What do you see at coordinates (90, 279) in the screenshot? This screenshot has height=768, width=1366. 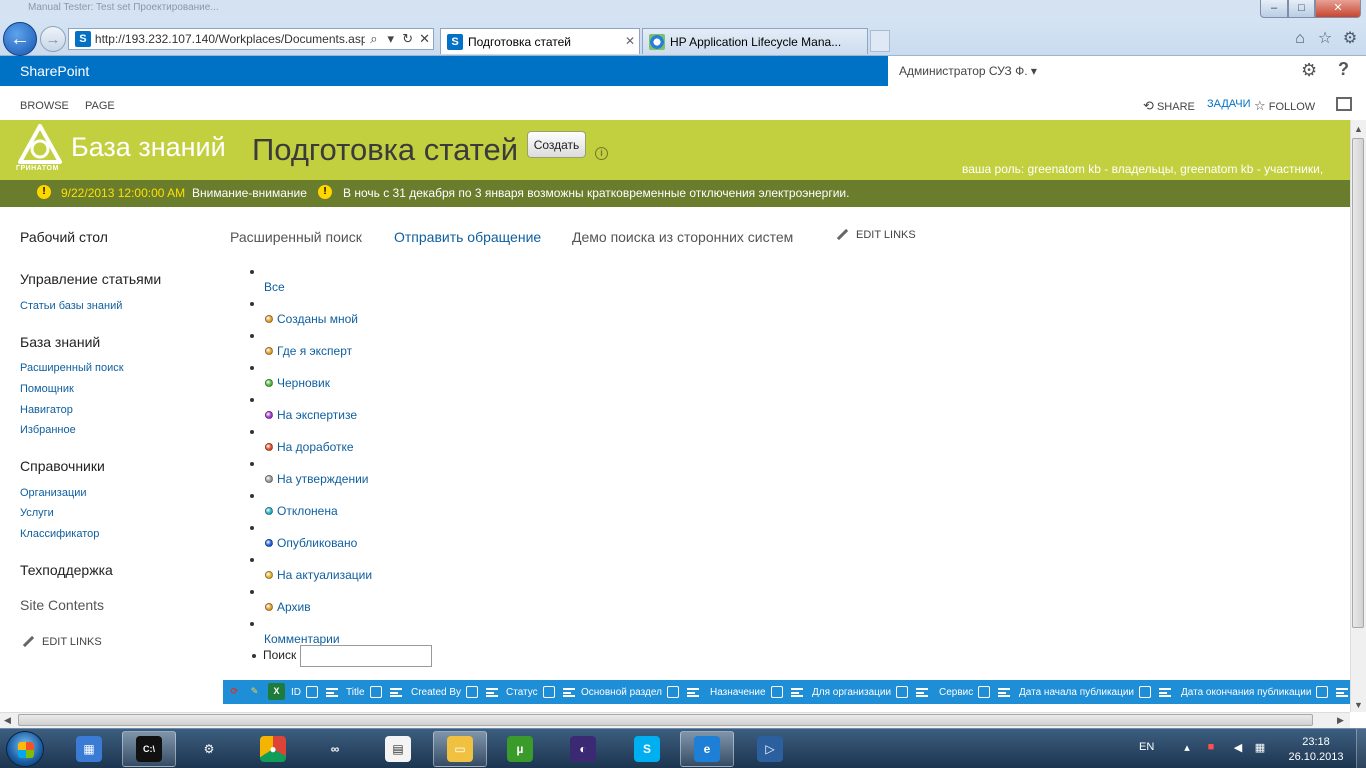 I see `nav-manage-articles: Управление статьями` at bounding box center [90, 279].